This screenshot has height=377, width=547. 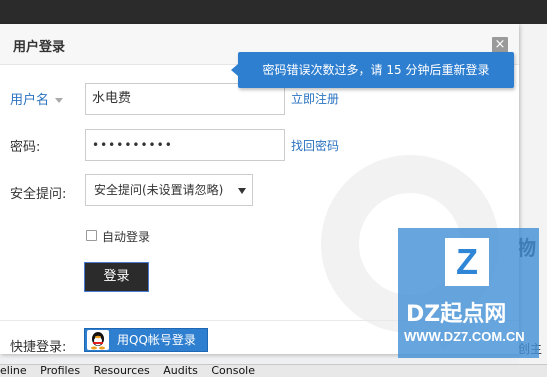 I want to click on security-question-value: 安全提问(未设置请忽略), so click(x=159, y=190).